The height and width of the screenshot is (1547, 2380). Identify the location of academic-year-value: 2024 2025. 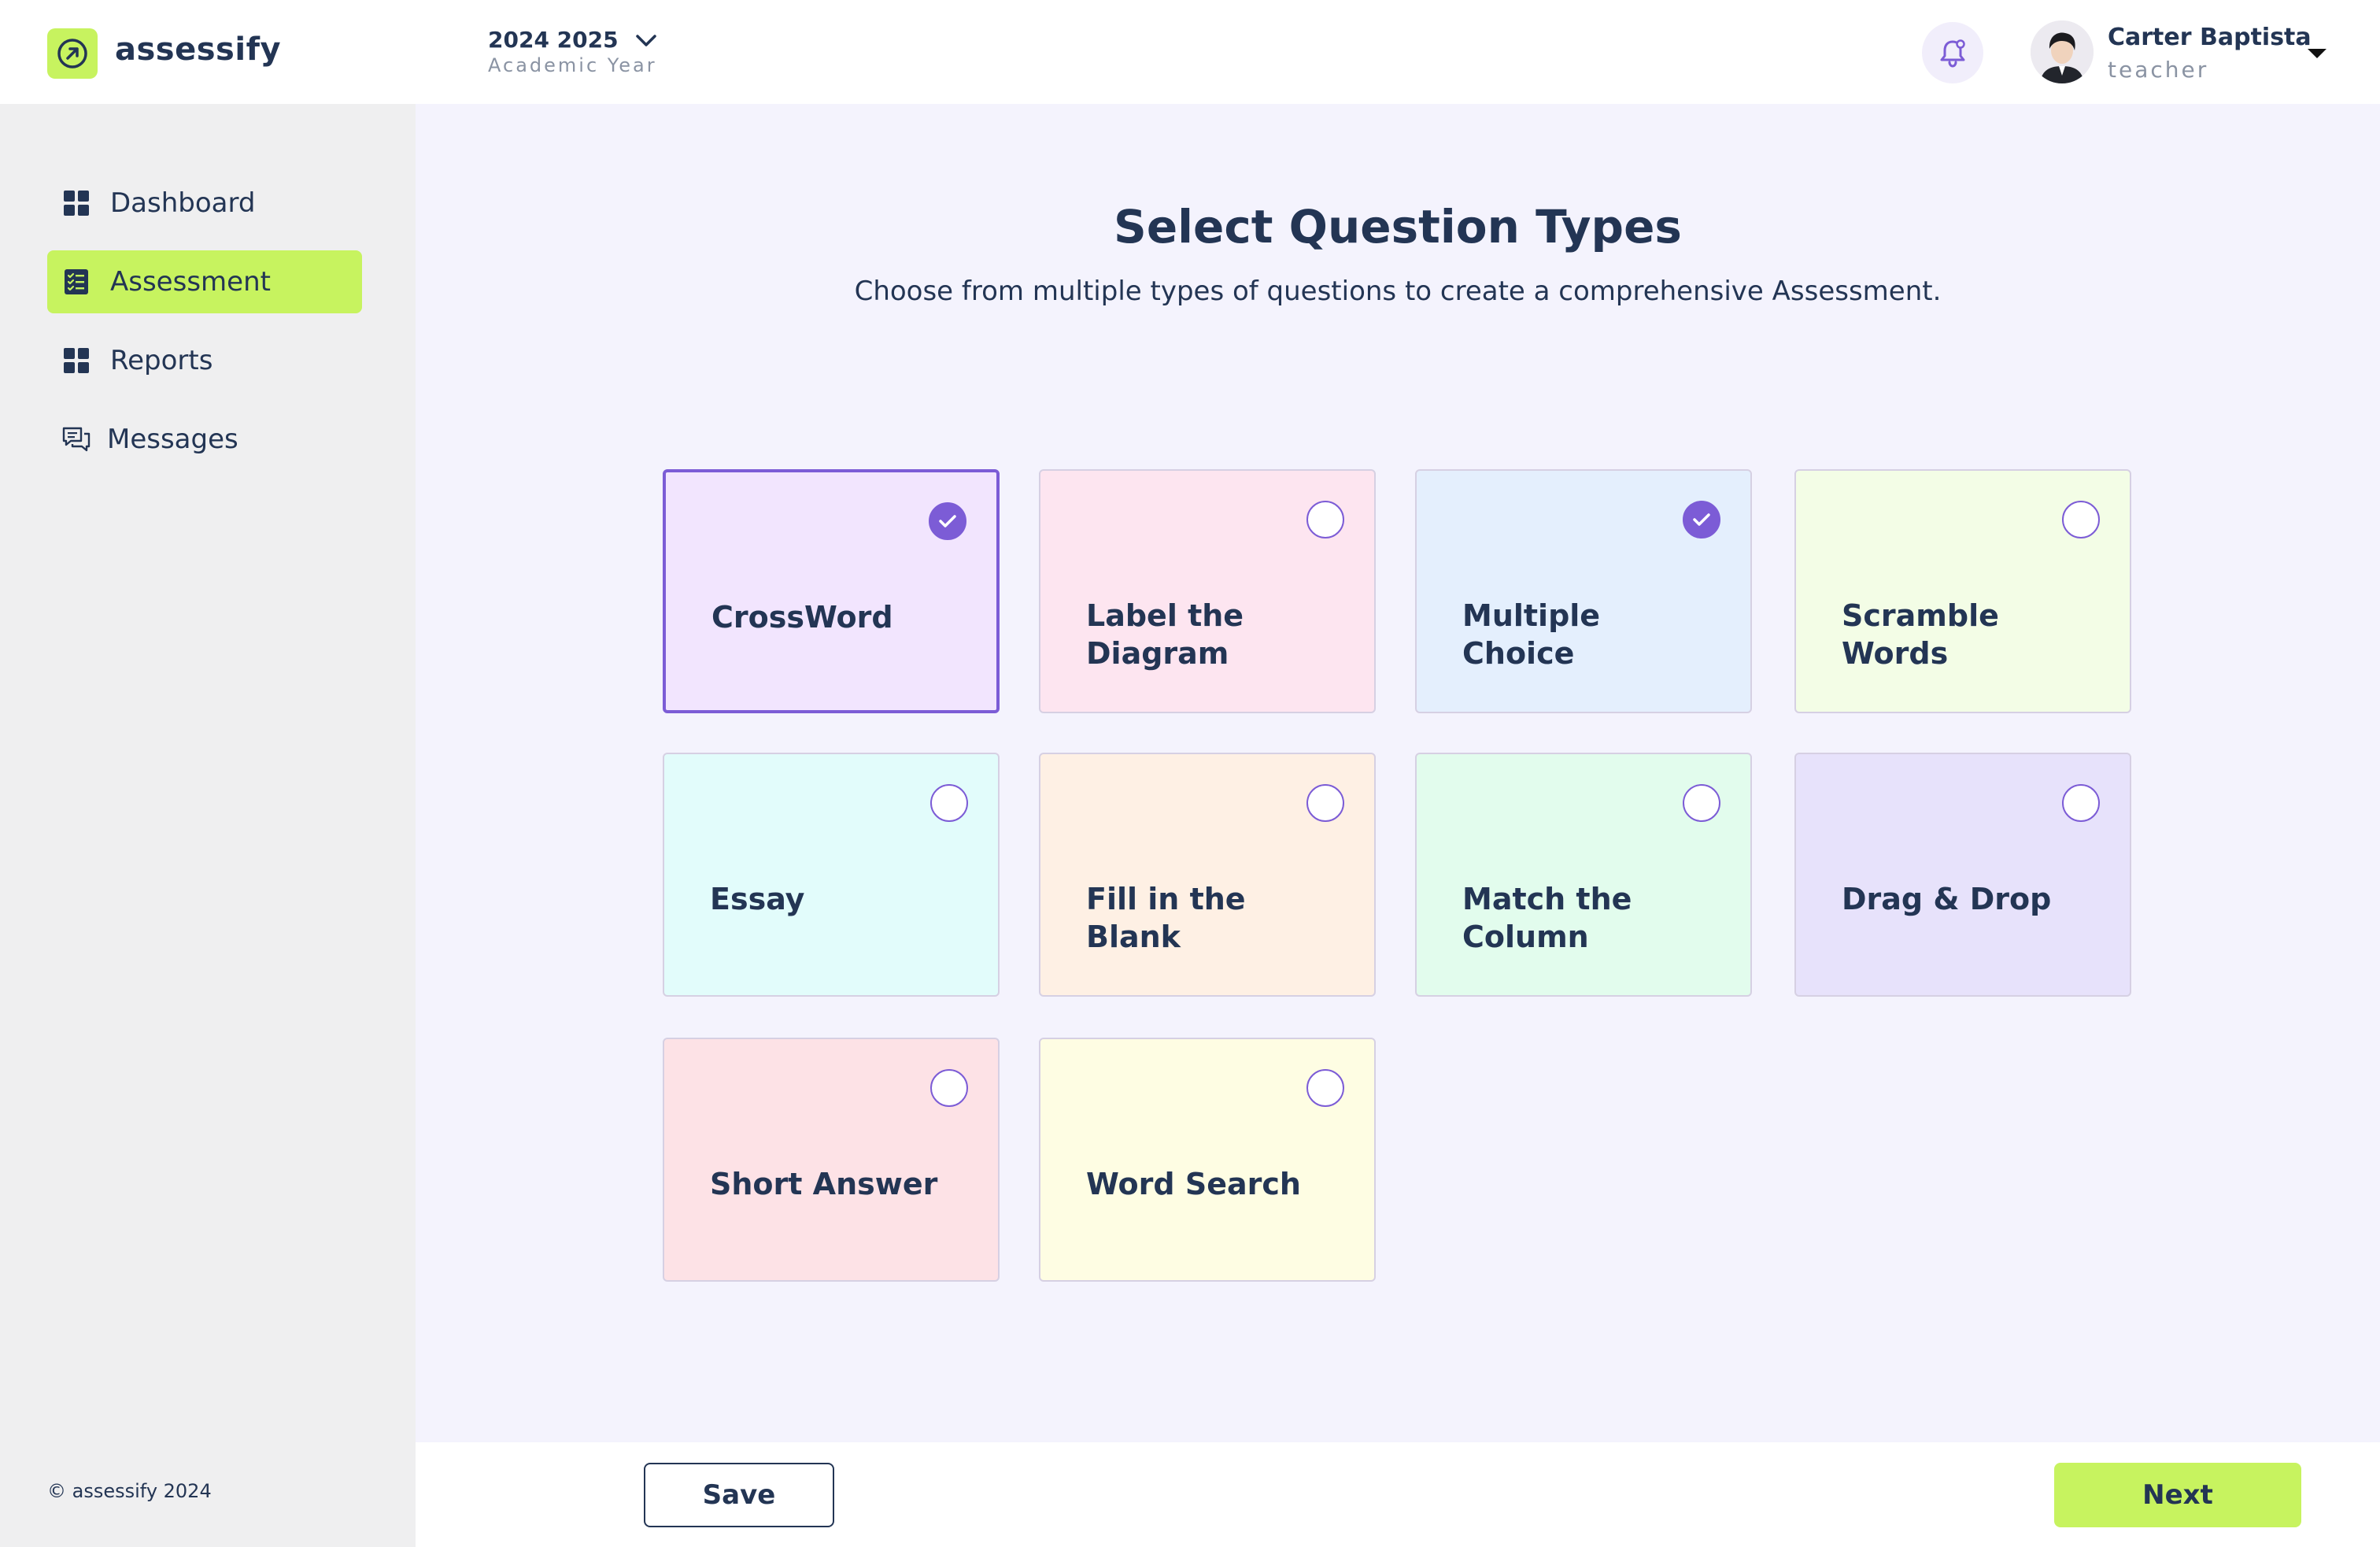
(553, 40).